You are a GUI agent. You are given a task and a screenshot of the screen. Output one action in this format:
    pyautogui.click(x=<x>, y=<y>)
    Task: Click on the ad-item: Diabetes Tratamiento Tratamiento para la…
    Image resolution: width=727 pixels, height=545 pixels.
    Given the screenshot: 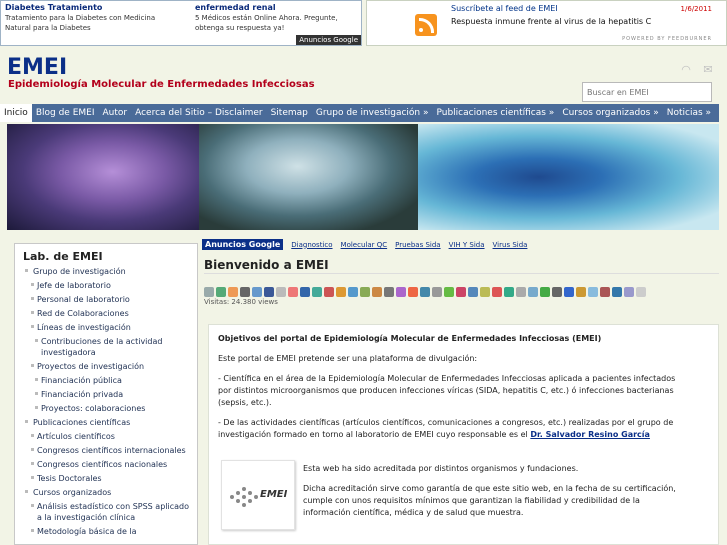 What is the action you would take?
    pyautogui.click(x=89, y=18)
    